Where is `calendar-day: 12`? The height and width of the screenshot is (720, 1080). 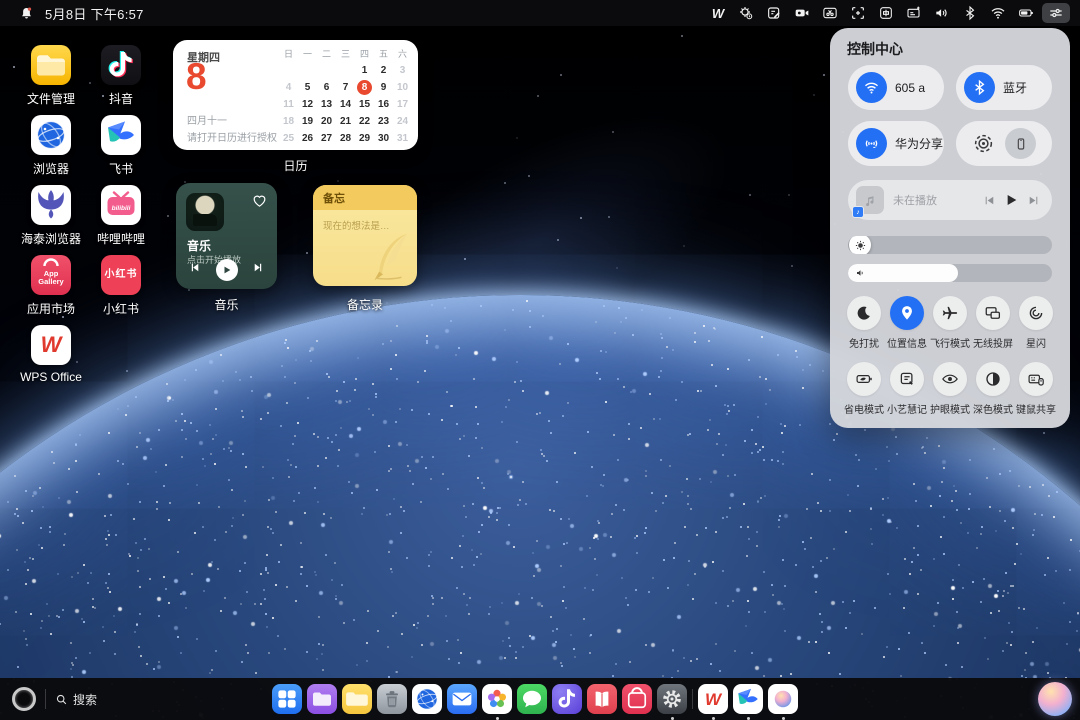 calendar-day: 12 is located at coordinates (307, 104).